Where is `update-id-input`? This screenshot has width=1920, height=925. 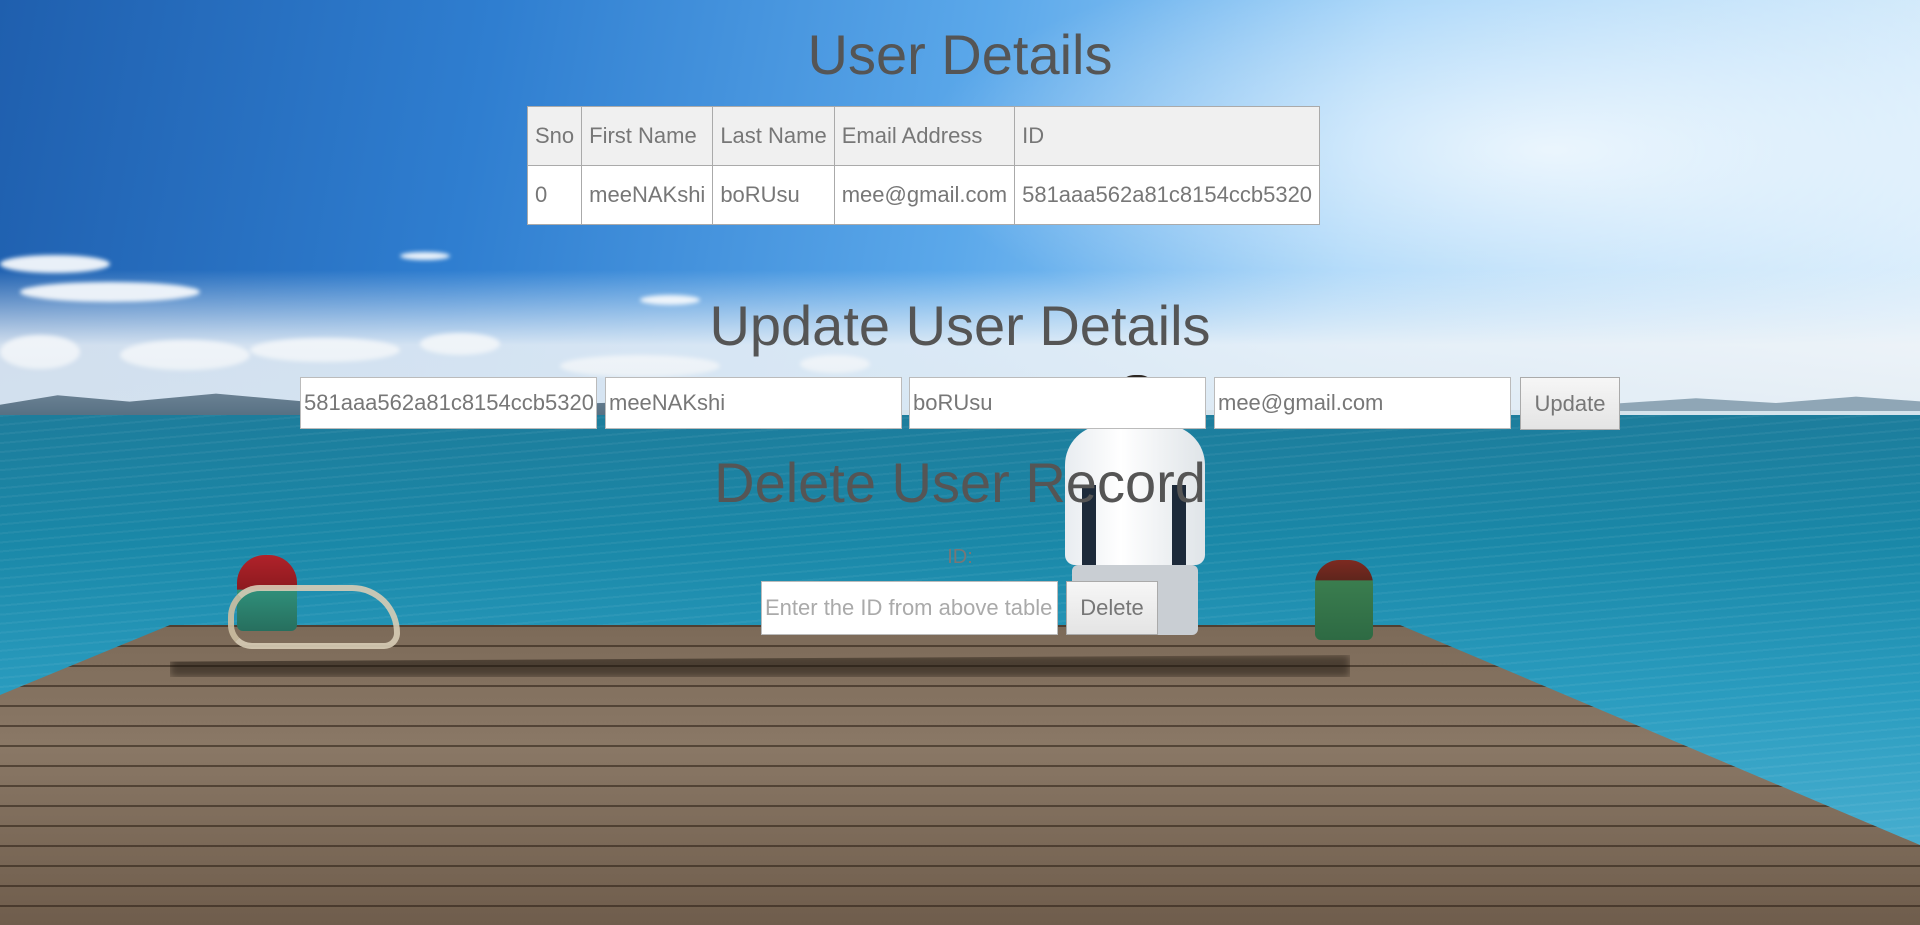 update-id-input is located at coordinates (448, 403).